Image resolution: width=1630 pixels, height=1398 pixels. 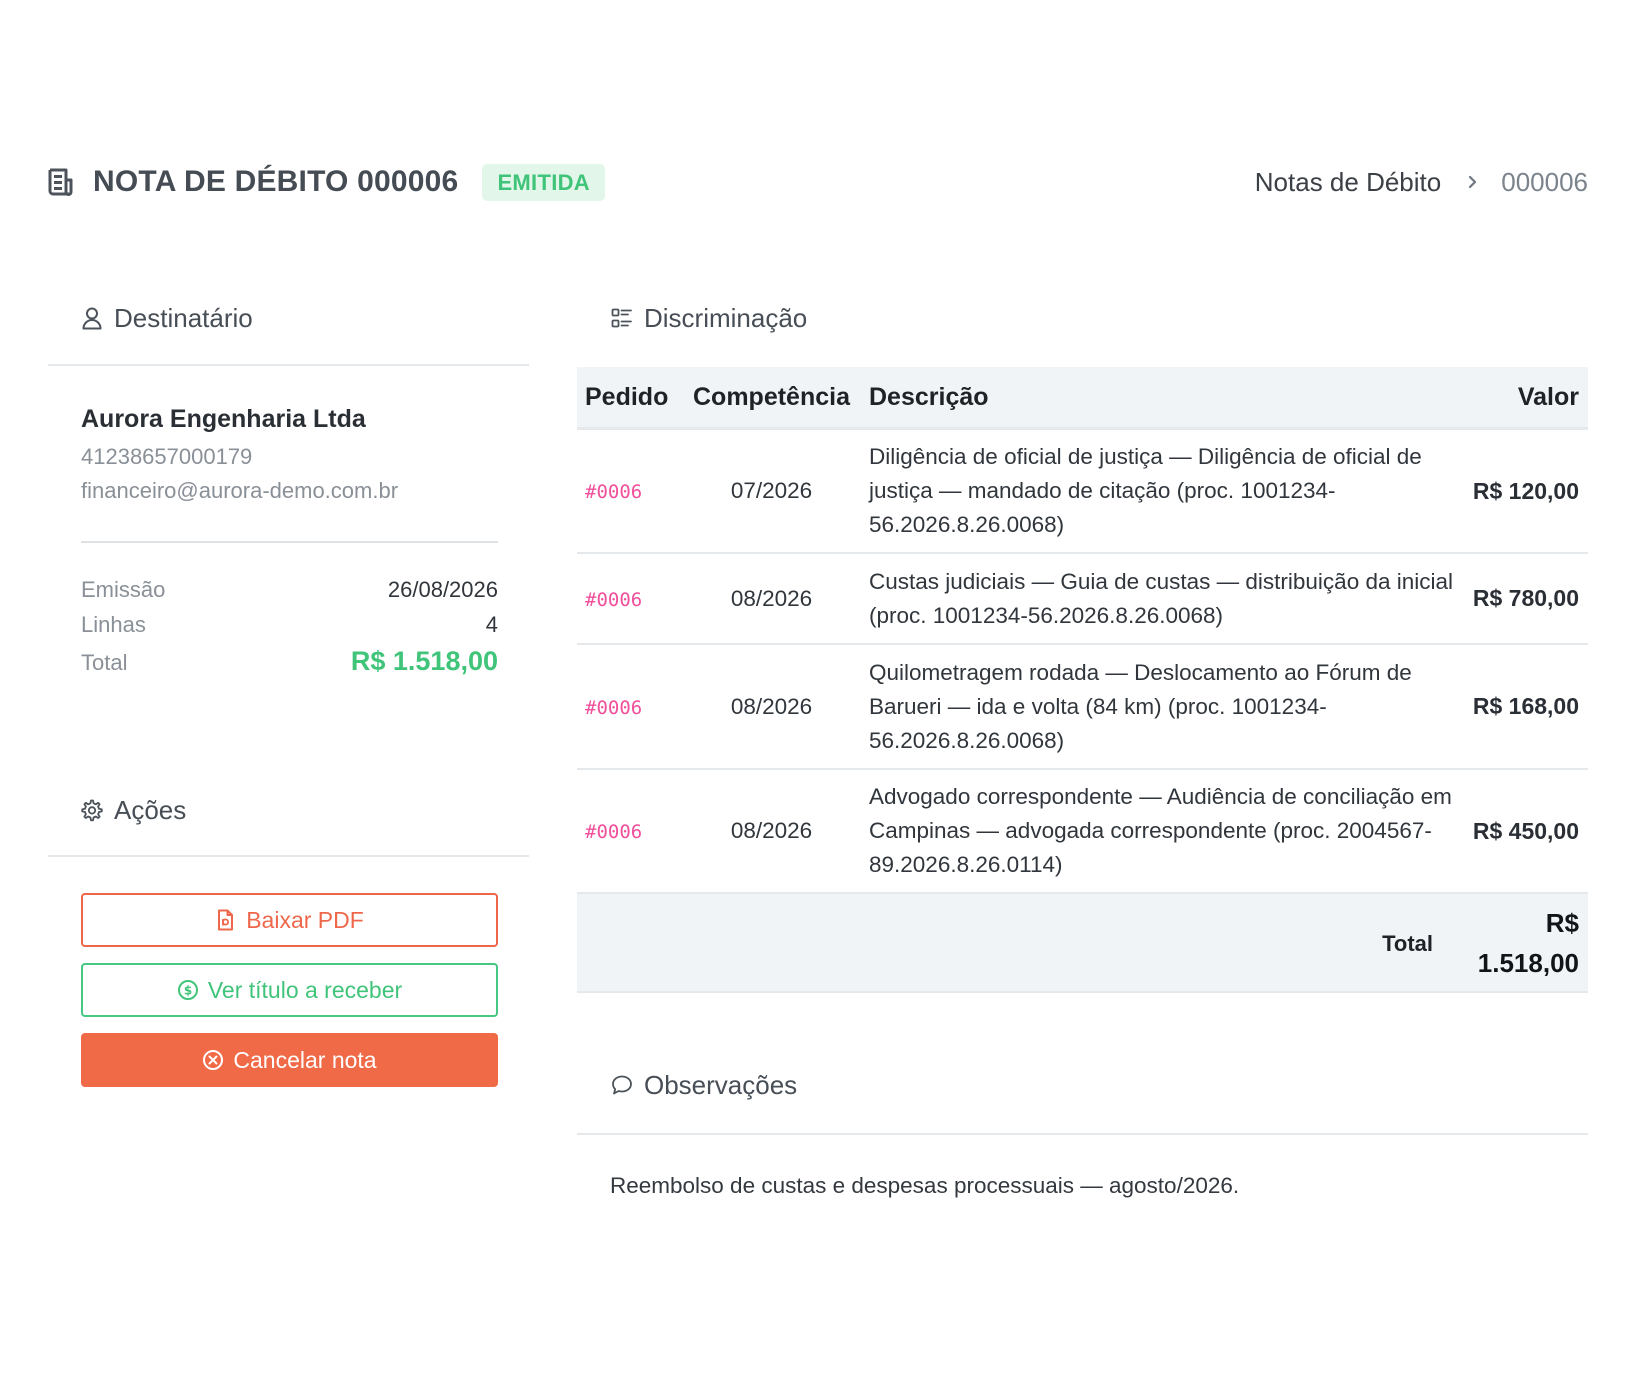 I want to click on breadcrumb-parent-link: Notas de Débito, so click(x=1348, y=182).